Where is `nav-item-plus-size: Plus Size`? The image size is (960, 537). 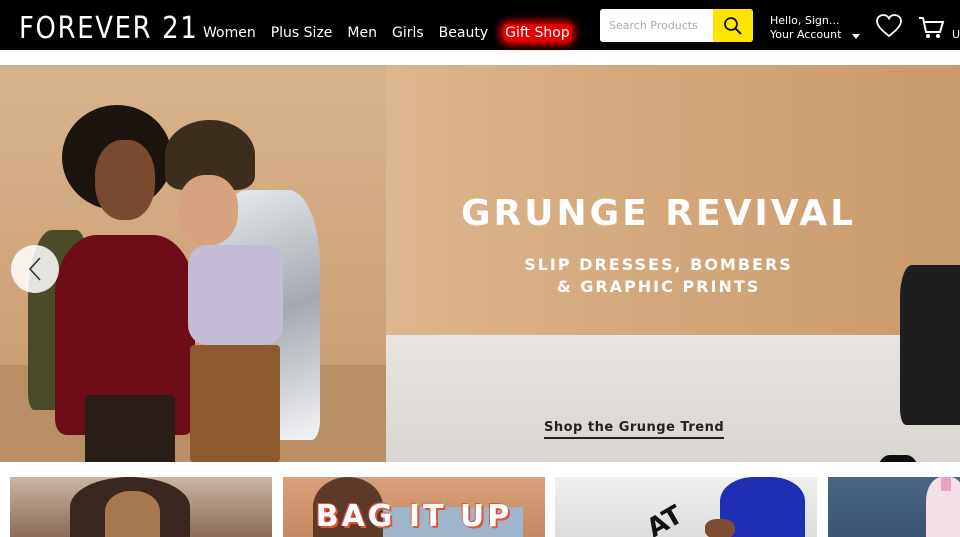
nav-item-plus-size: Plus Size is located at coordinates (302, 33).